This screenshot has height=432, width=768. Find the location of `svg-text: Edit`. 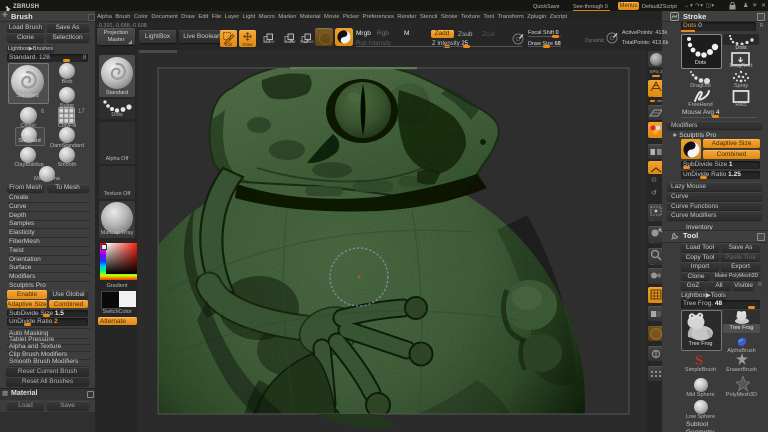

svg-text: Edit is located at coordinates (228, 44).